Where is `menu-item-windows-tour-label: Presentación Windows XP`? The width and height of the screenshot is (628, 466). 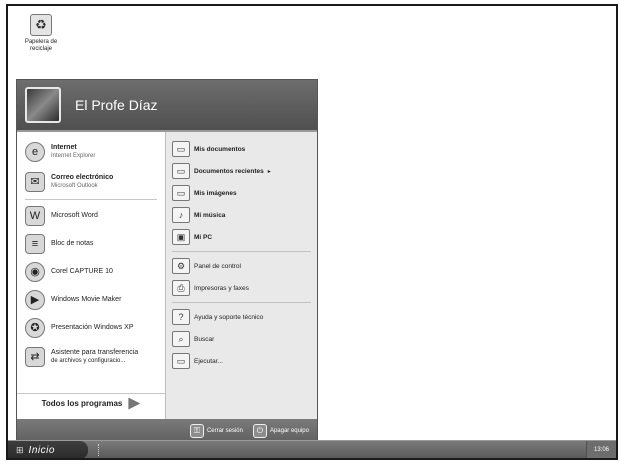
menu-item-windows-tour-label: Presentación Windows XP is located at coordinates (92, 327).